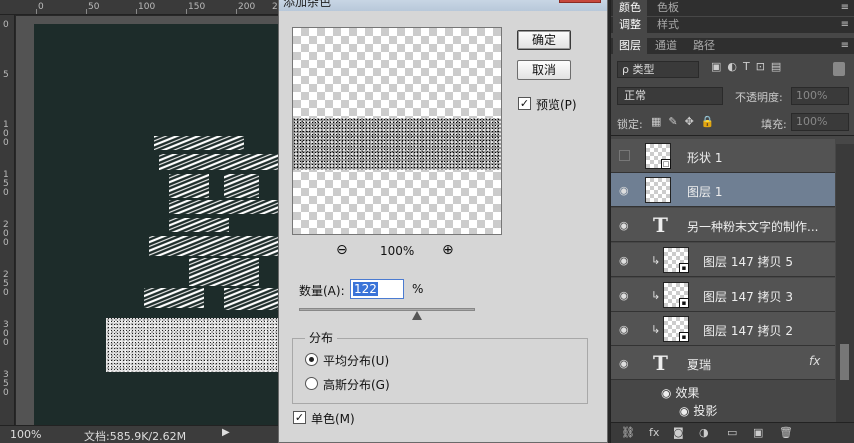  I want to click on new-layer-icon: ▣, so click(758, 432).